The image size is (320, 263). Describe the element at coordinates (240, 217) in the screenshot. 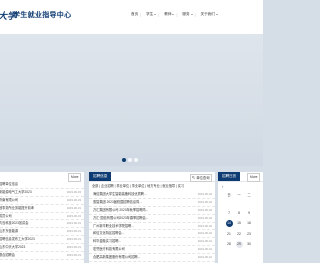

I see `calendar-panel: 招聘日历 More ‹ 日 一 二 7 8 9 14 15 16 21 22 23 28 29 30` at that location.